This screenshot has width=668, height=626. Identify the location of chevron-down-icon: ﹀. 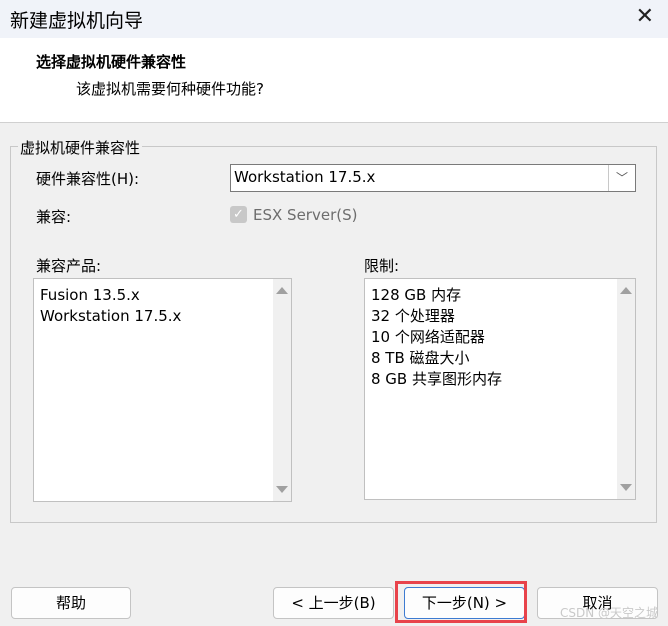
(621, 178).